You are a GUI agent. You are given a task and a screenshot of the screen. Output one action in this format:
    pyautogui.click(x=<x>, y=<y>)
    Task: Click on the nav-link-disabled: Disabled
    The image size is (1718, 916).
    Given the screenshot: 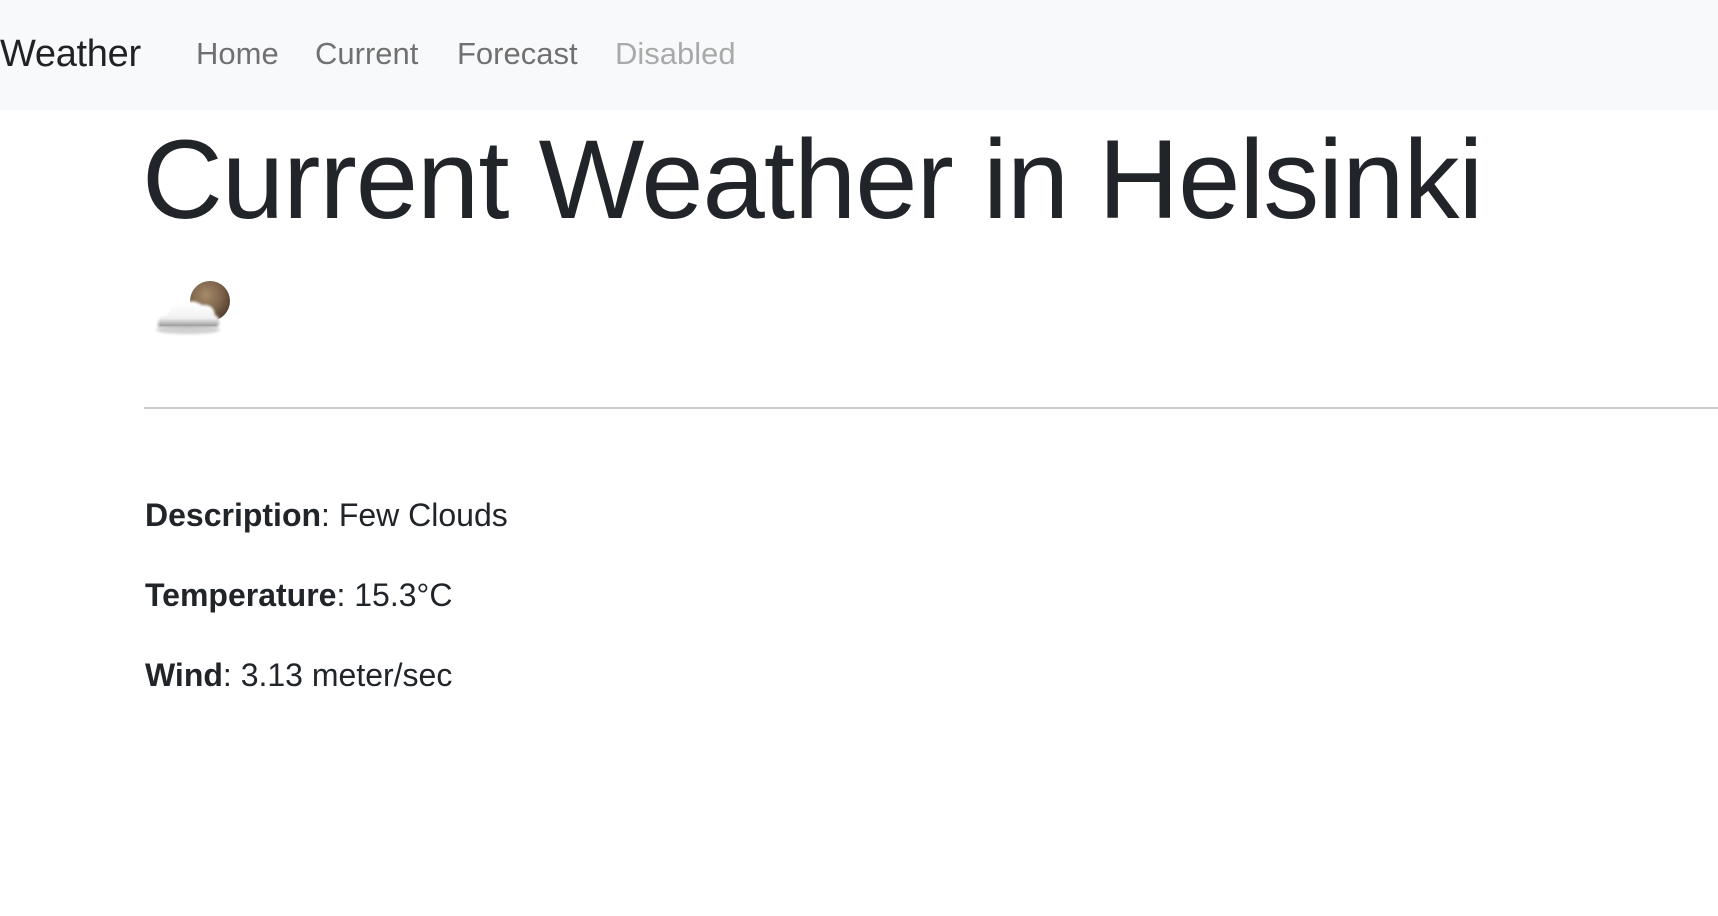 What is the action you would take?
    pyautogui.click(x=675, y=53)
    